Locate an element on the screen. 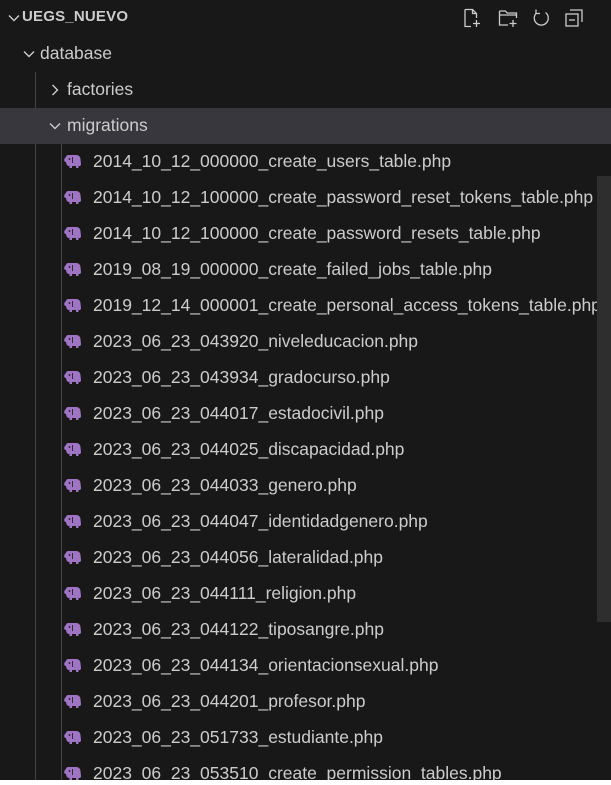  file-label: 2023_06_23_044056_lateralidad.php is located at coordinates (238, 557).